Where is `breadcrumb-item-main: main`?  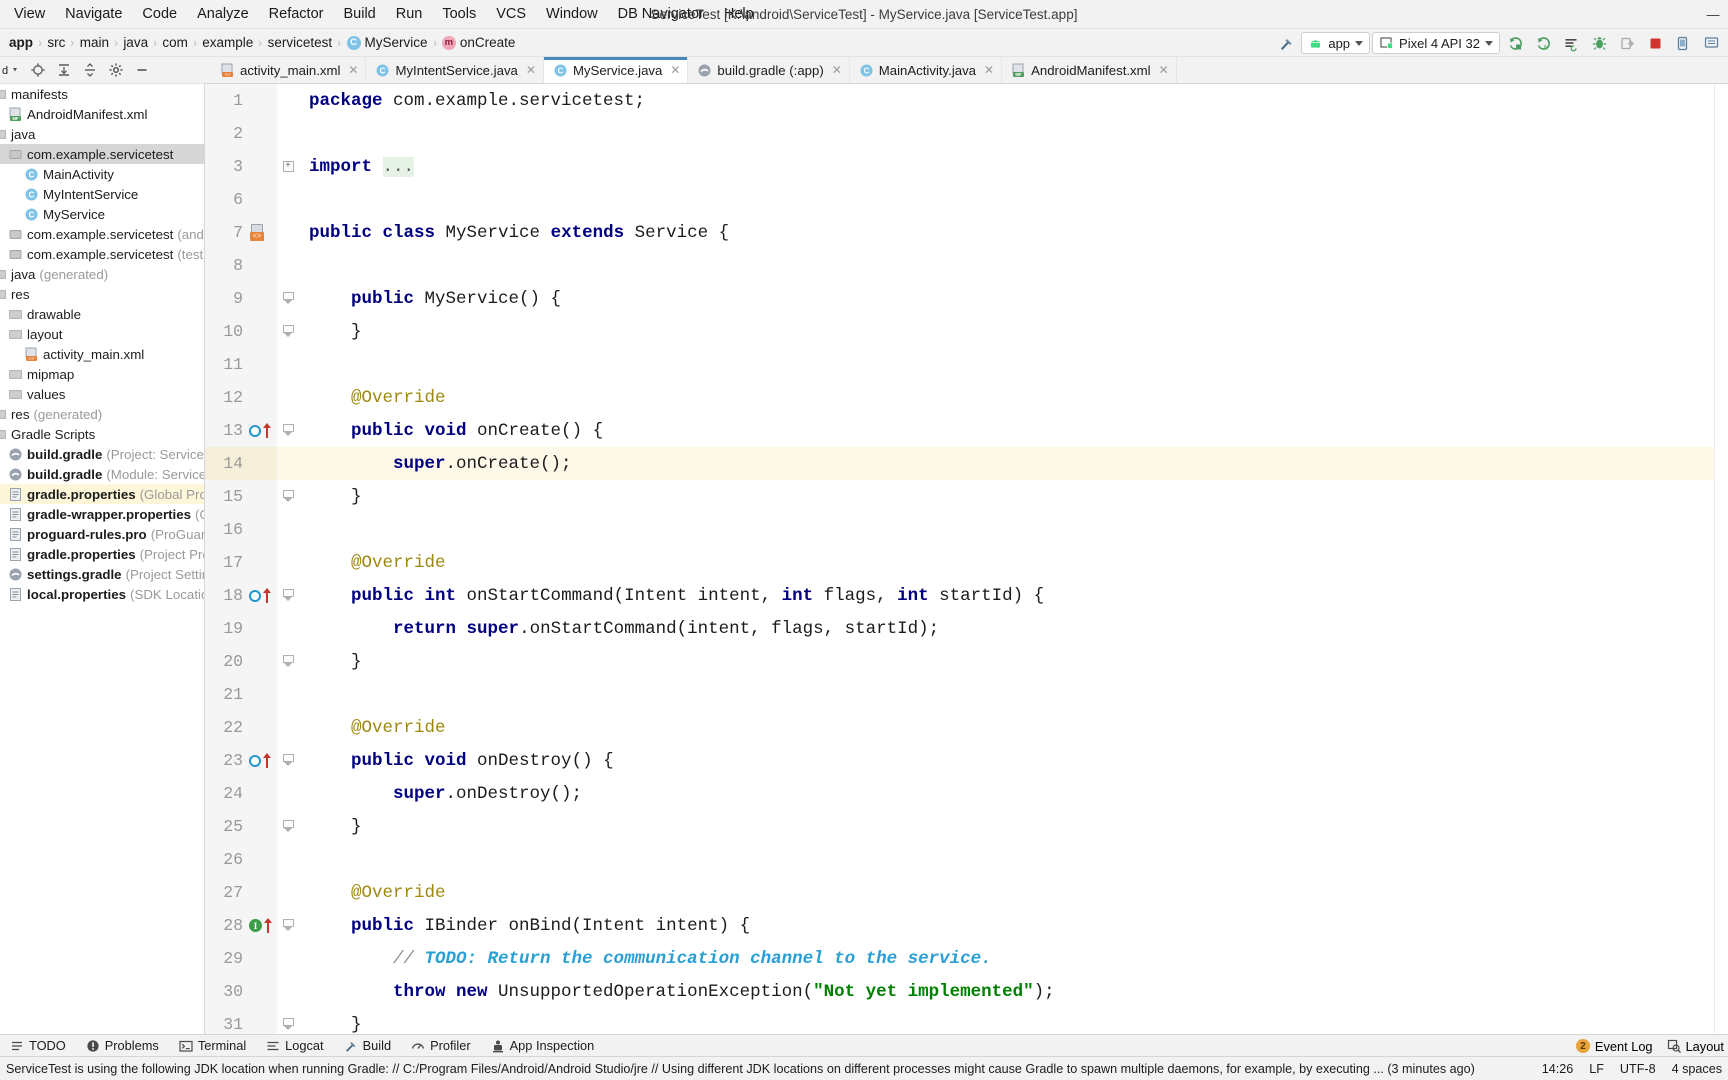 breadcrumb-item-main: main is located at coordinates (94, 42).